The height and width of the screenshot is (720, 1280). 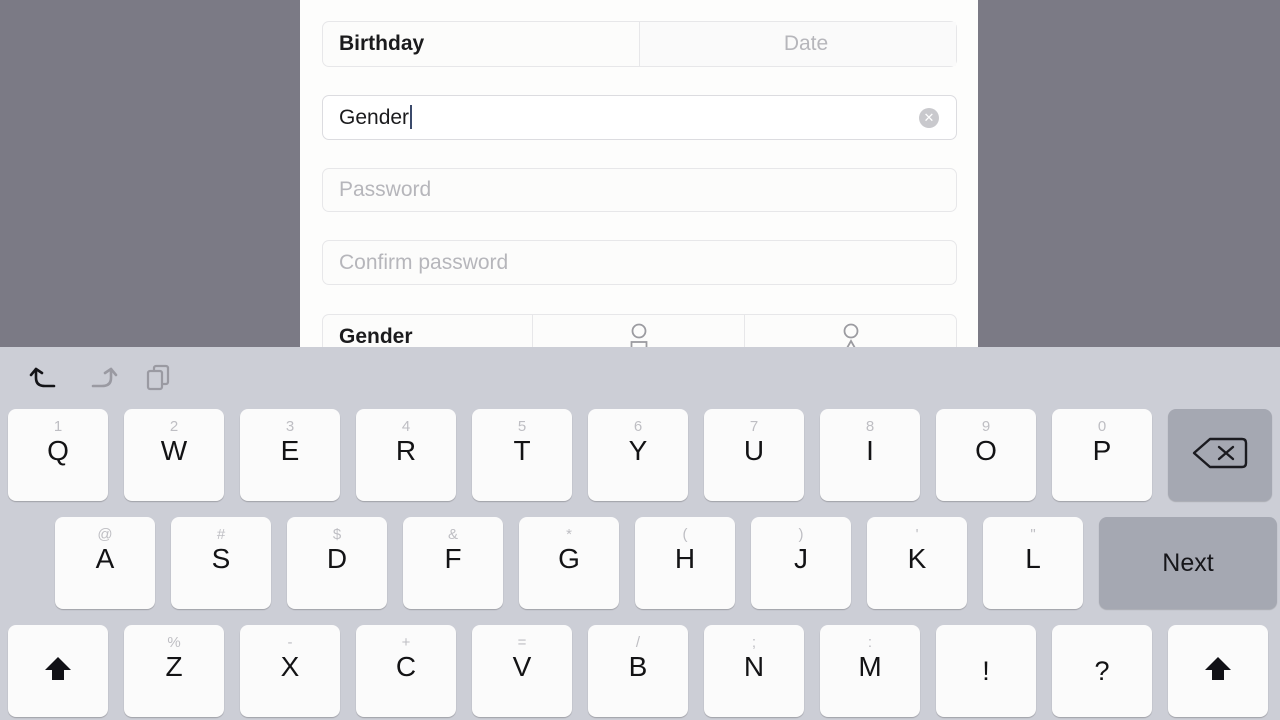 What do you see at coordinates (754, 666) in the screenshot?
I see `key-label: N` at bounding box center [754, 666].